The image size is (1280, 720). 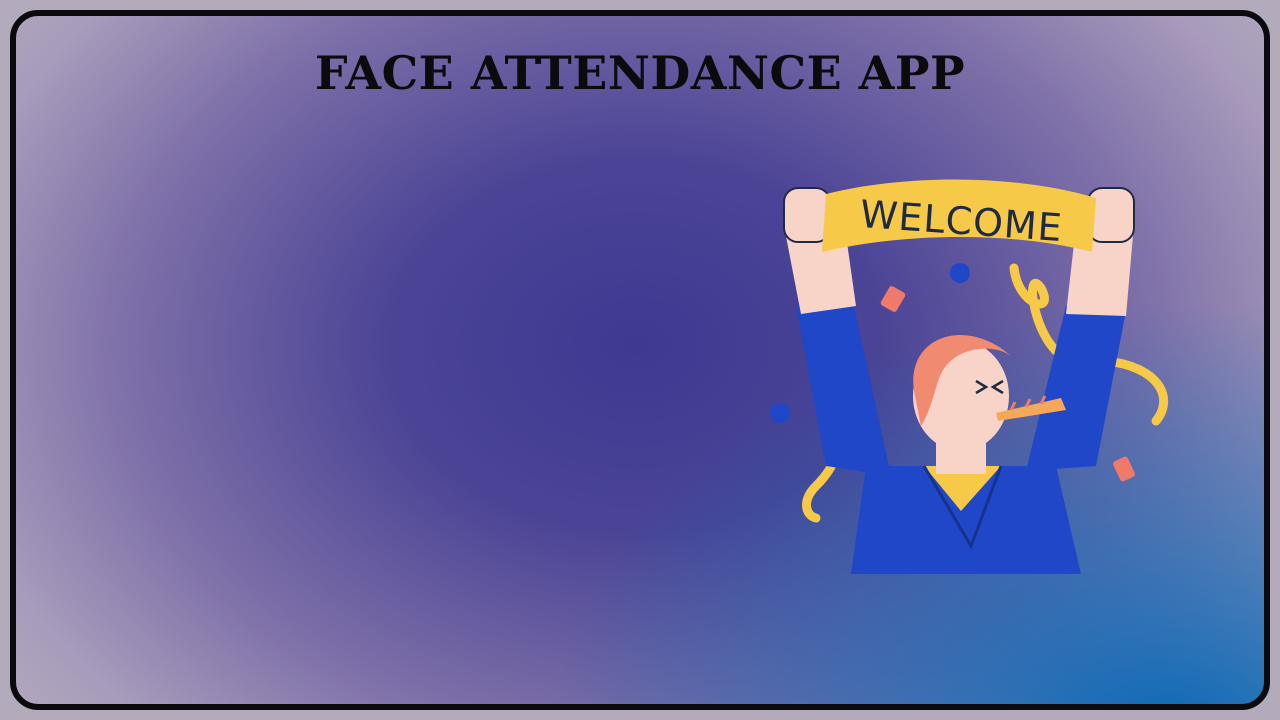 I want to click on right-hand, so click(x=1111, y=215).